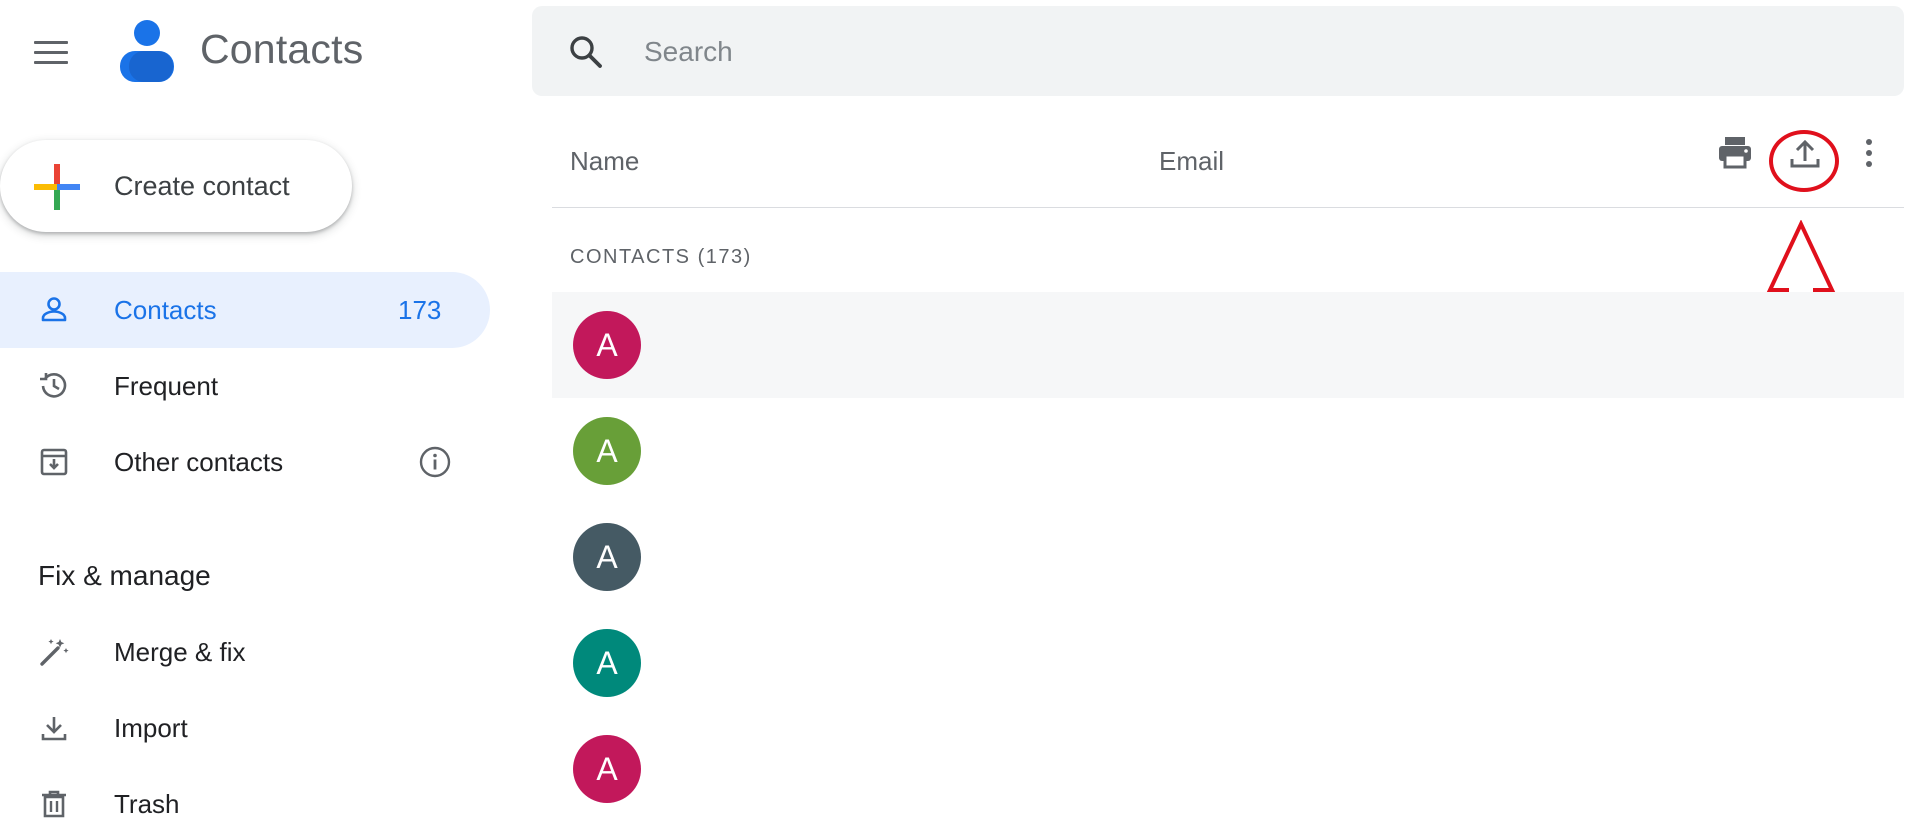  What do you see at coordinates (245, 310) in the screenshot?
I see `sidebar-item-contacts: Contacts 173` at bounding box center [245, 310].